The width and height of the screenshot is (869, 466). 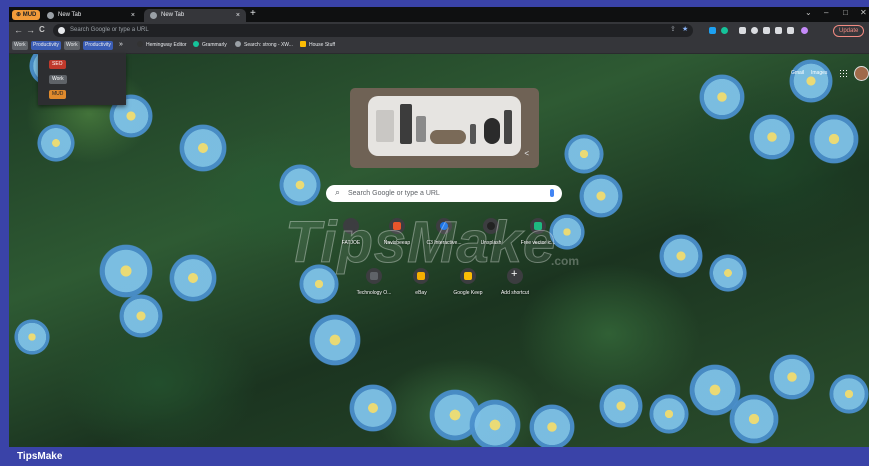 I want to click on avatar, so click(x=861, y=73).